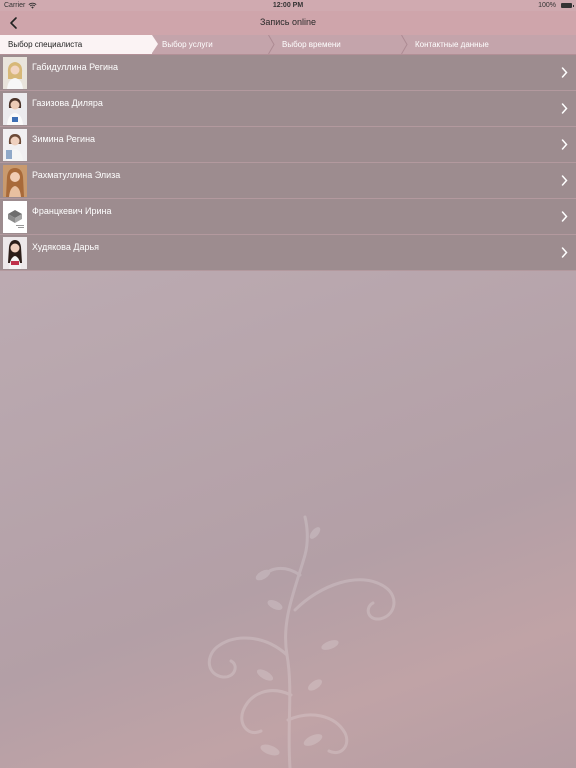  What do you see at coordinates (301, 641) in the screenshot?
I see `floral-ornament` at bounding box center [301, 641].